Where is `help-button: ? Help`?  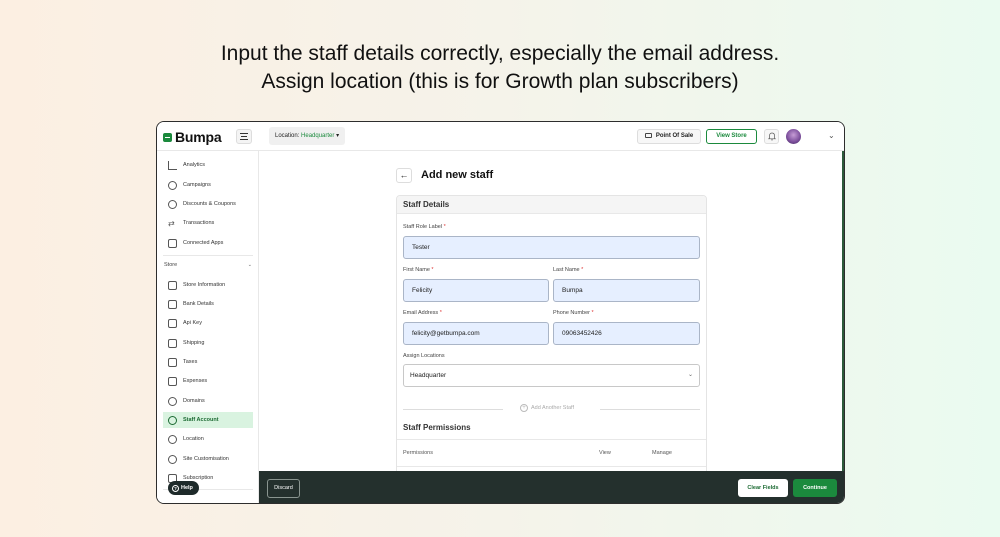
help-button: ? Help is located at coordinates (183, 488).